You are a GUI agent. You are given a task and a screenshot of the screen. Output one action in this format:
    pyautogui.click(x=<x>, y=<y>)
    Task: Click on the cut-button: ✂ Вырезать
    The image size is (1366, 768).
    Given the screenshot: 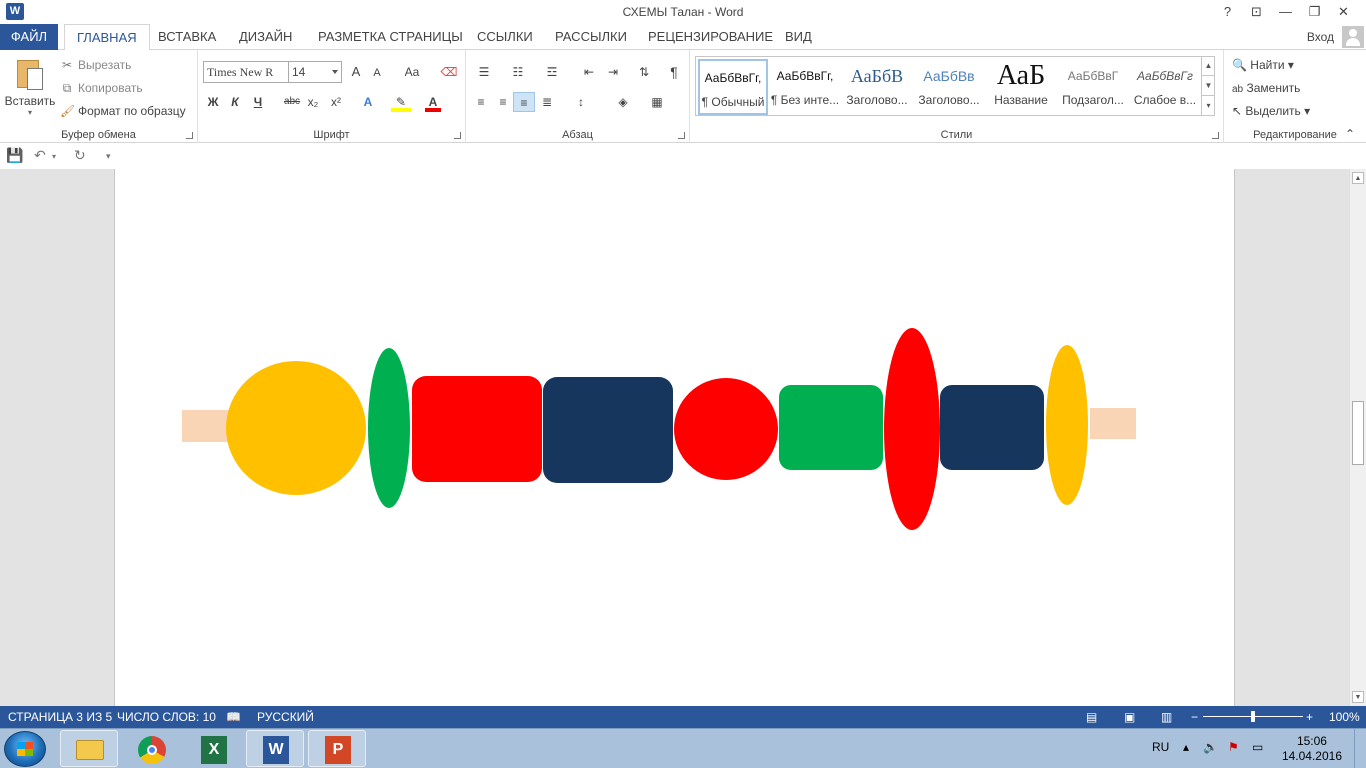 What is the action you would take?
    pyautogui.click(x=95, y=65)
    